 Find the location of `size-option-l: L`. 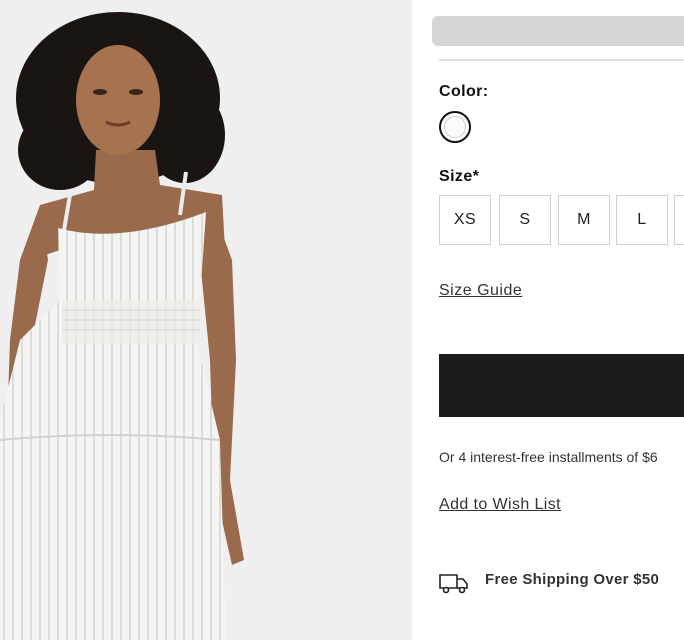

size-option-l: L is located at coordinates (642, 220).